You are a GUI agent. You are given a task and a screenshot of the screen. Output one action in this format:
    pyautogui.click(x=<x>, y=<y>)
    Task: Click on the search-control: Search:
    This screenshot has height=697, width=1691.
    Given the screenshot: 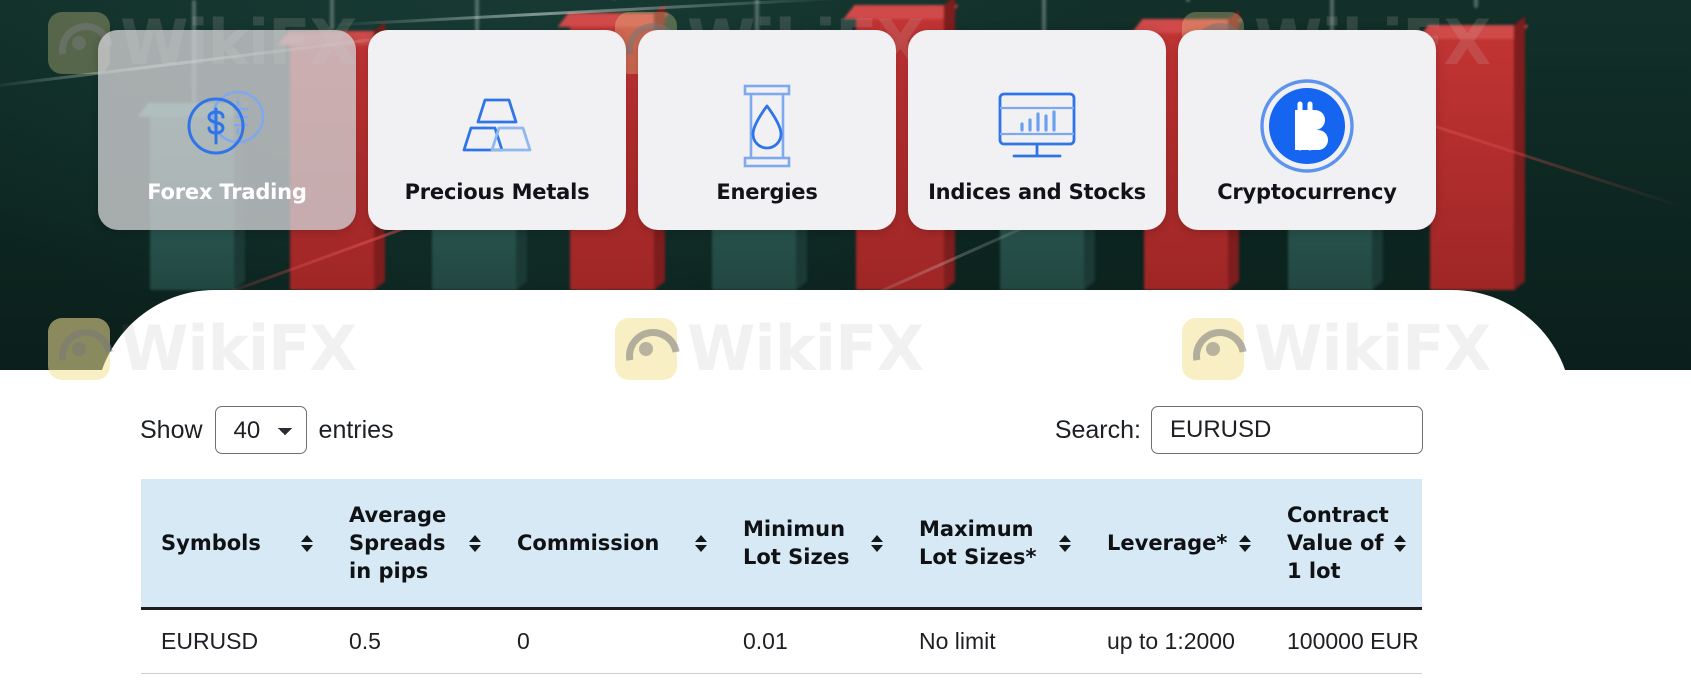 What is the action you would take?
    pyautogui.click(x=1239, y=430)
    